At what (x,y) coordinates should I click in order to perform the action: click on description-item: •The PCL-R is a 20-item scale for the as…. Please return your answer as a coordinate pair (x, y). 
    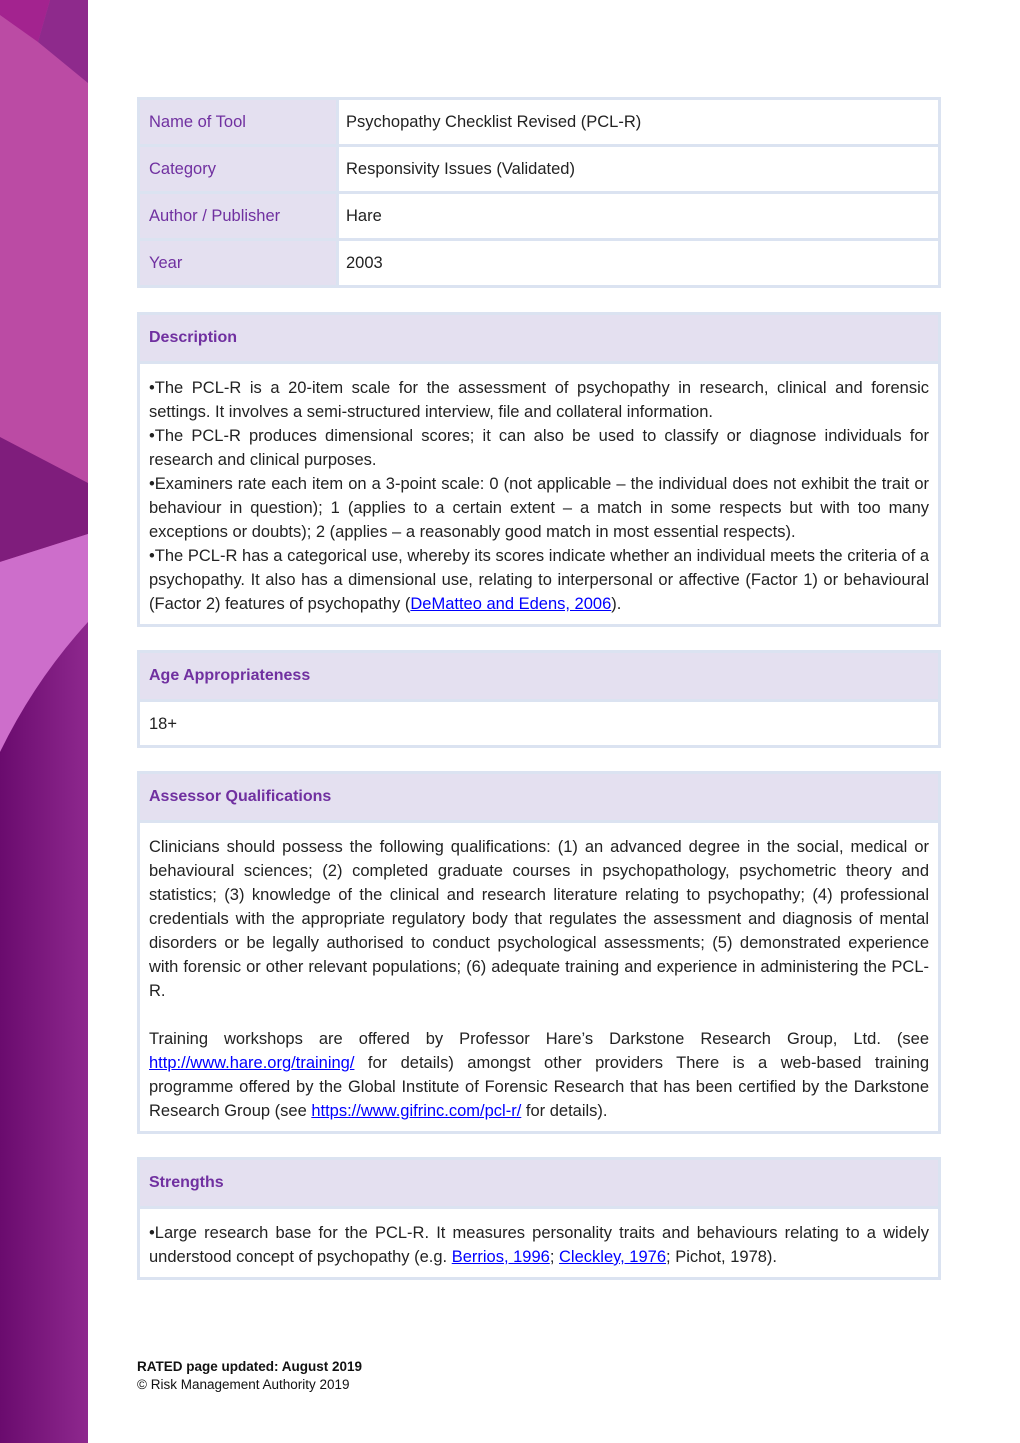
    Looking at the image, I should click on (539, 400).